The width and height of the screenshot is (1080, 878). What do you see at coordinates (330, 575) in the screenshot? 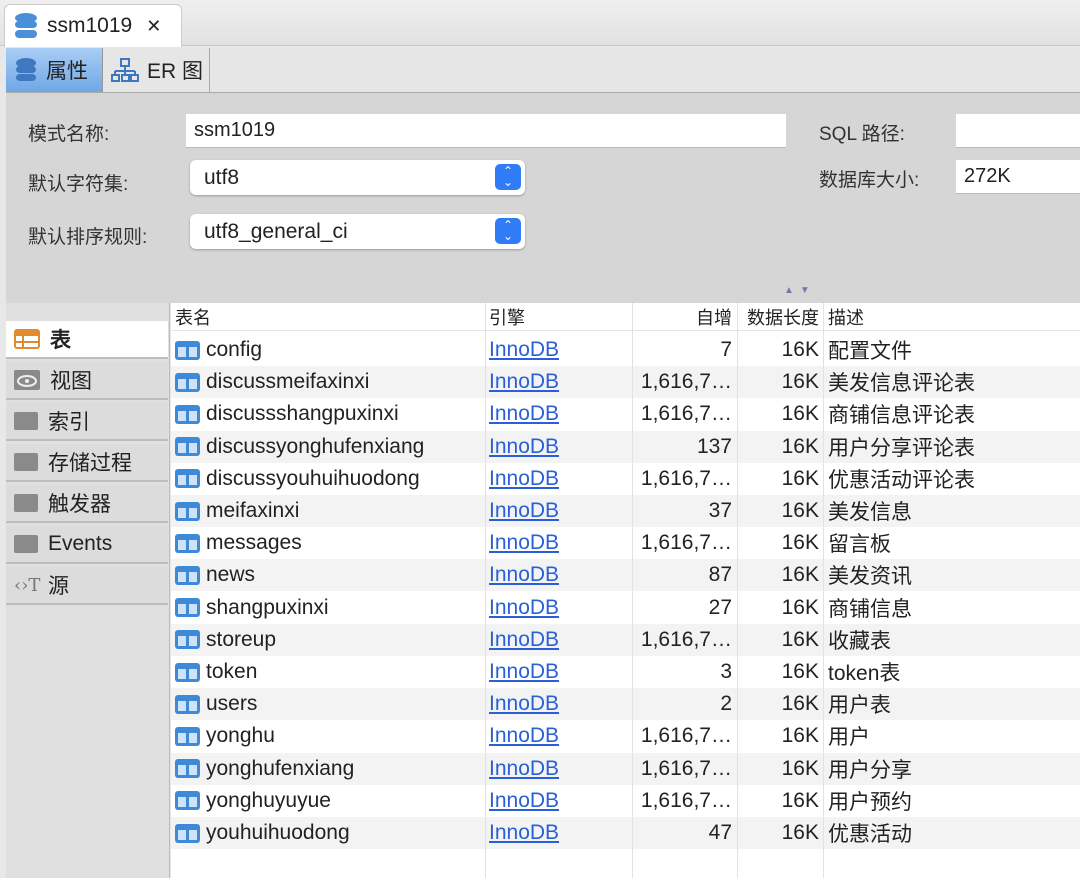
I see `table-name-cell: news` at bounding box center [330, 575].